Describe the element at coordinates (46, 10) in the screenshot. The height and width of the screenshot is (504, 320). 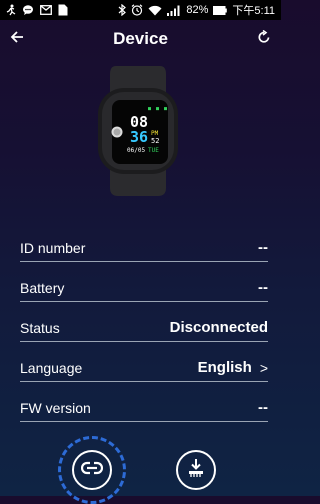
I see `mail-icon` at that location.